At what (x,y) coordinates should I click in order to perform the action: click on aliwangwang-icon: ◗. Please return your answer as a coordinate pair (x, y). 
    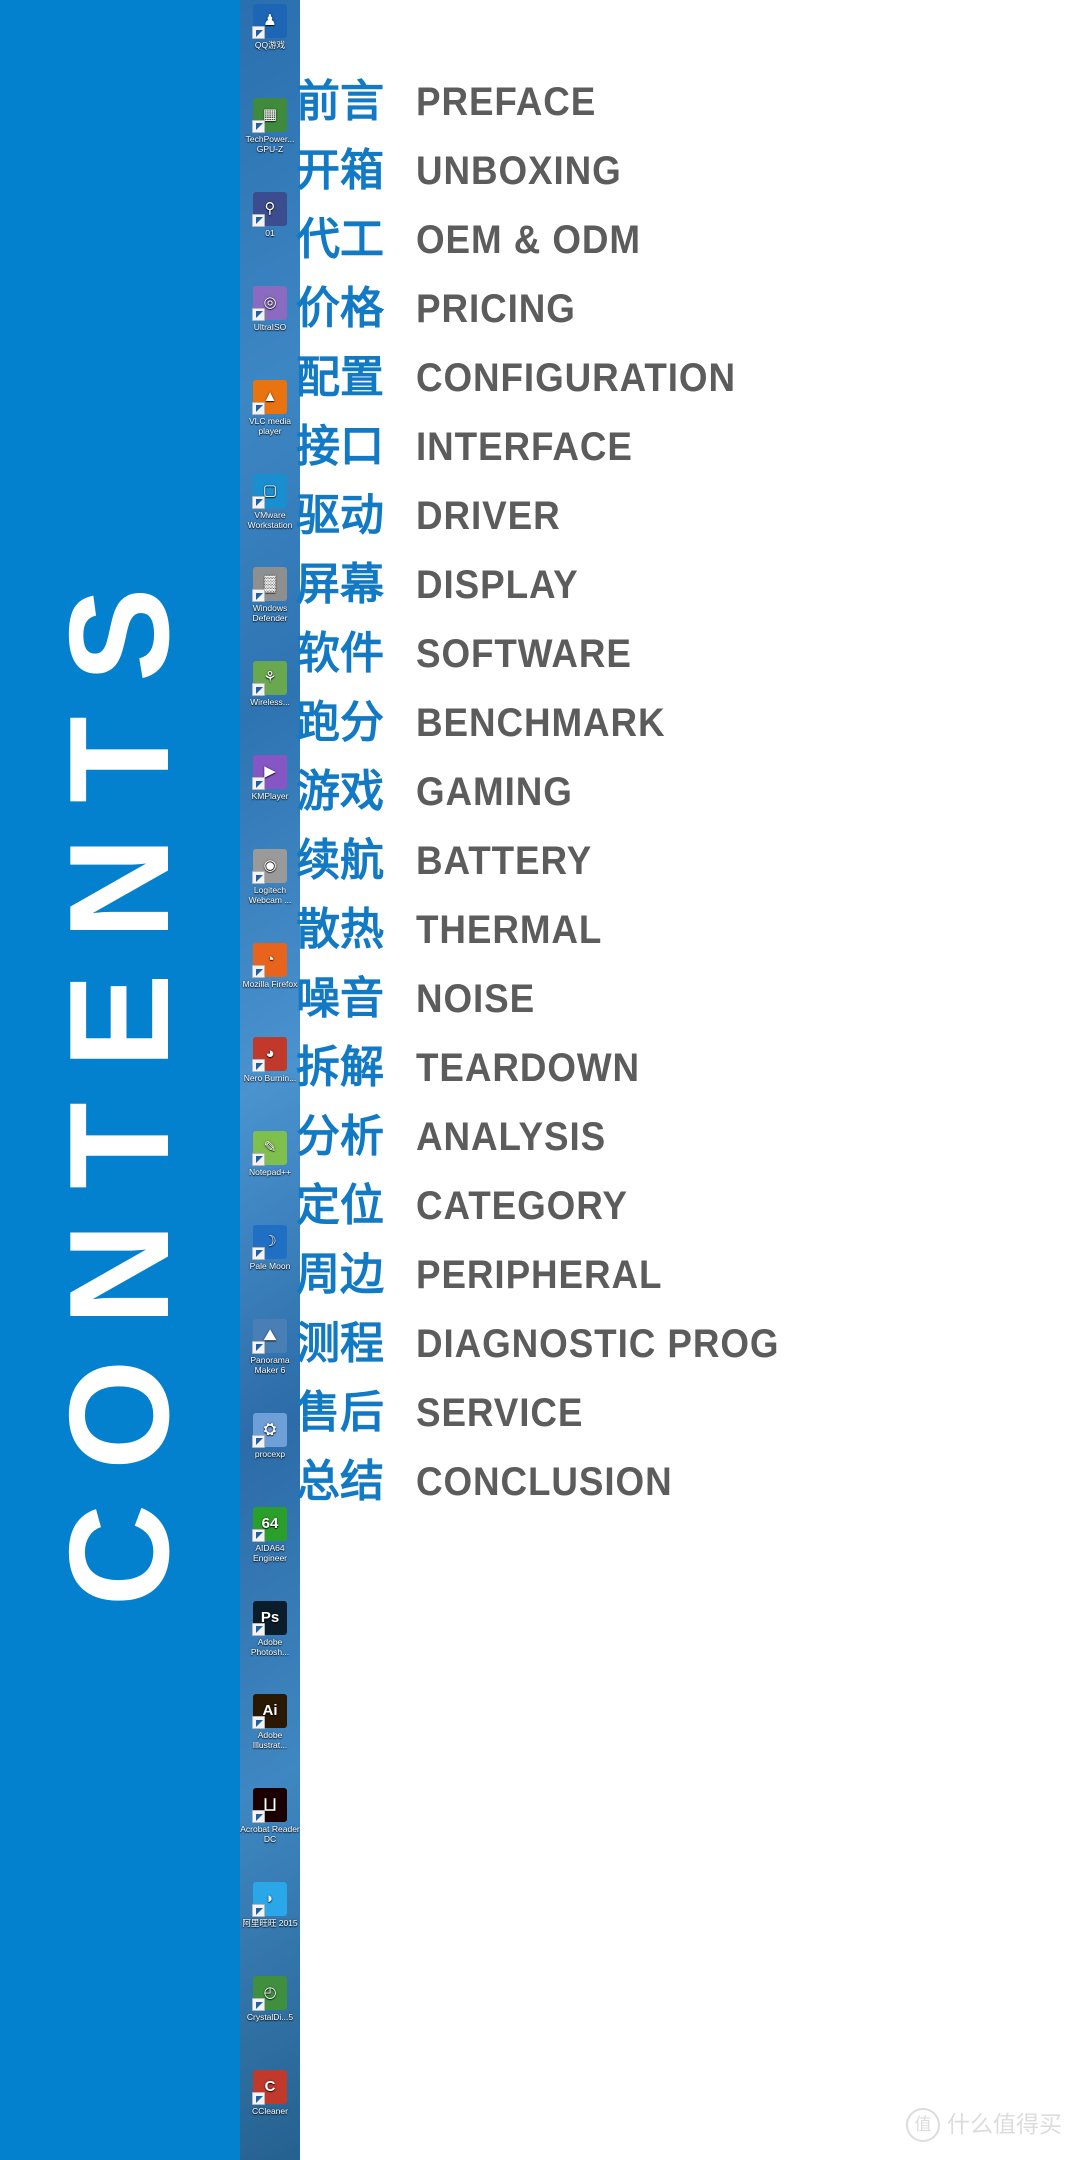
    Looking at the image, I should click on (269, 1900).